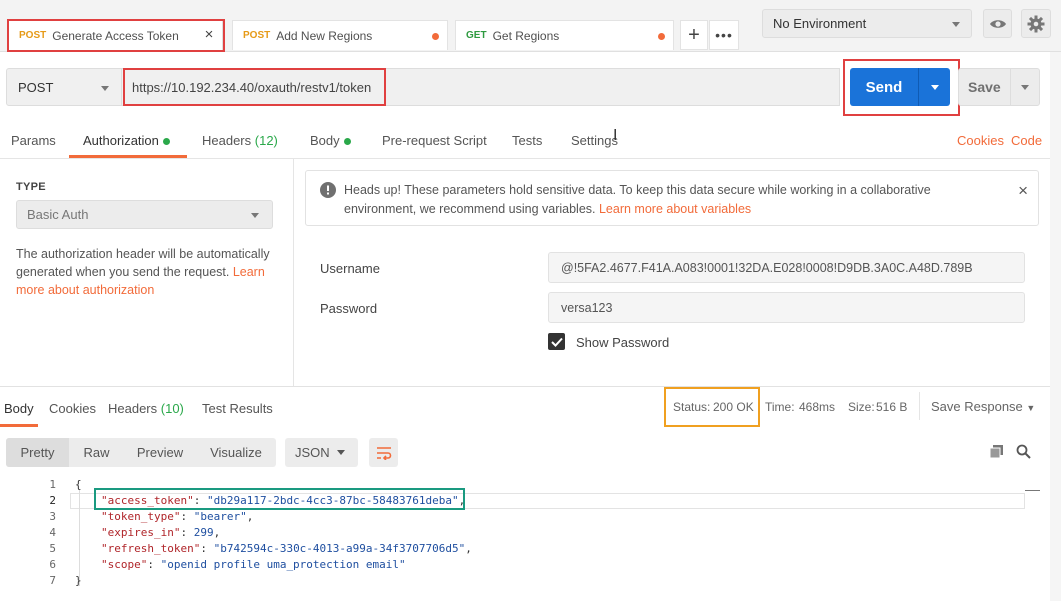 This screenshot has width=1061, height=601. I want to click on json-value: "bearer", so click(220, 516).